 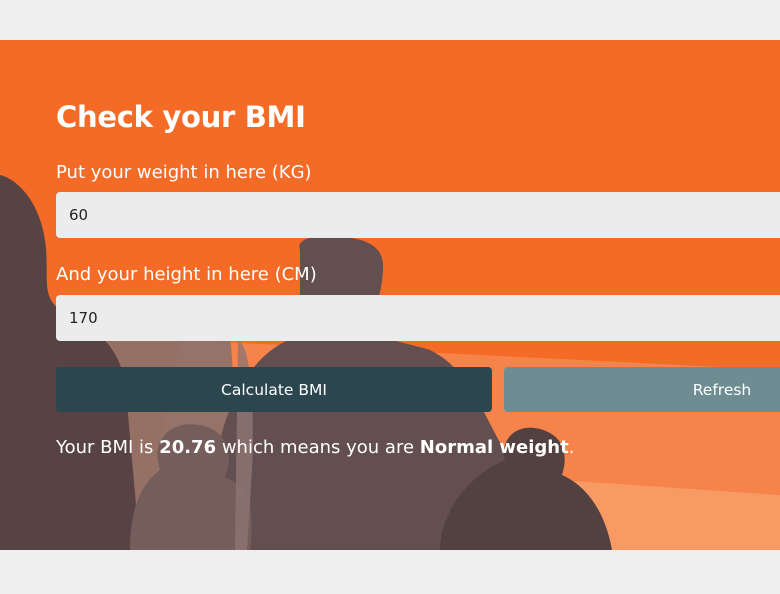 I want to click on result-suffix: ., so click(x=571, y=447).